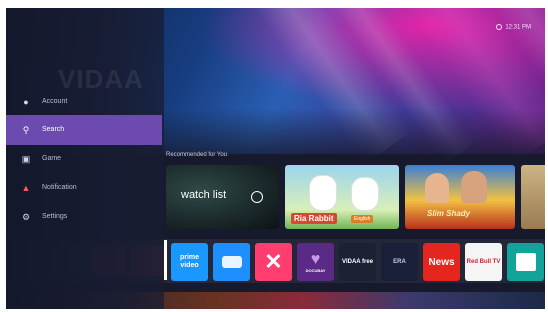 The width and height of the screenshot is (548, 312). I want to click on sidebar-item-label: Search, so click(53, 129).